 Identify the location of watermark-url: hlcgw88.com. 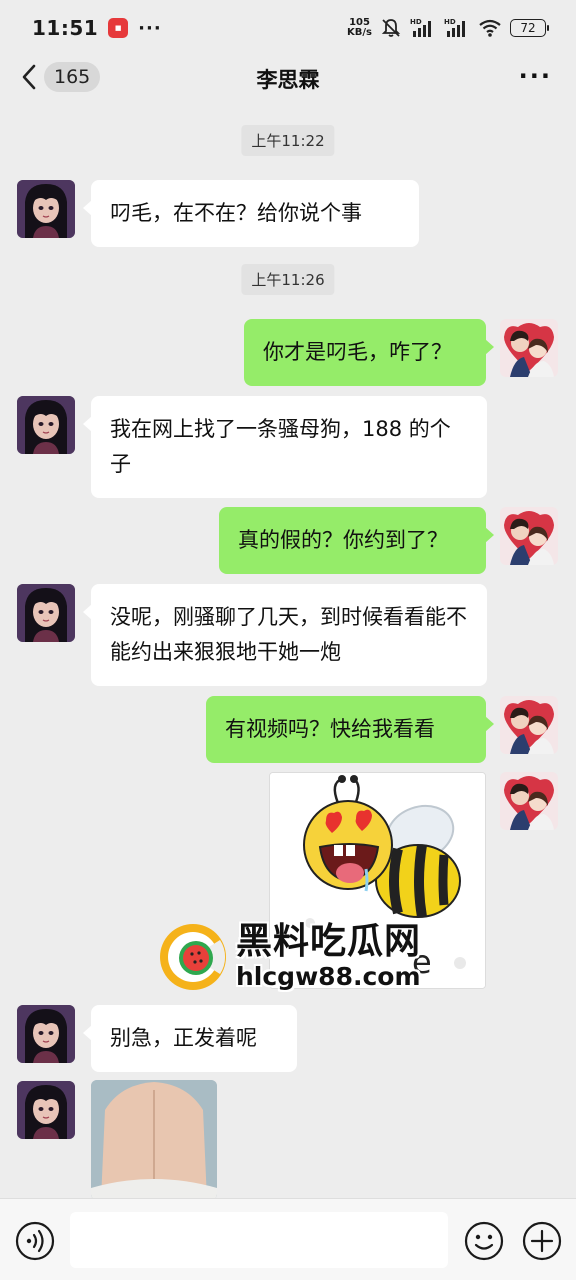
(328, 976).